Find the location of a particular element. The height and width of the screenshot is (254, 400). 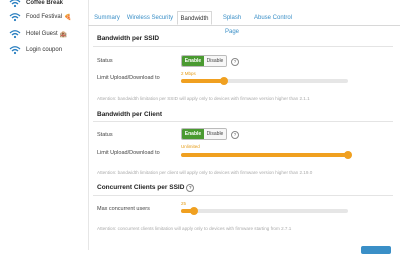

section-title-text: Concurrent Clients per SSID is located at coordinates (141, 187).